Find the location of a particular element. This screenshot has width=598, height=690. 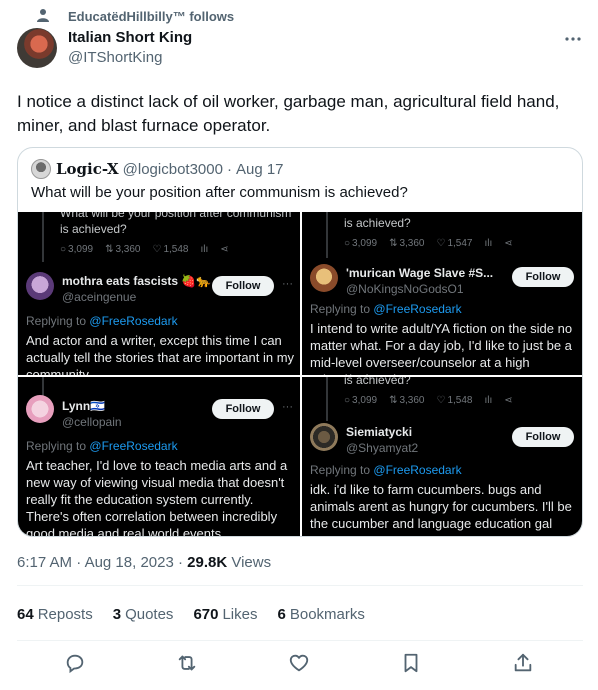

tweet-meta: 6:17 AM · Aug 18, 2023 · 29.8K Views is located at coordinates (144, 562).